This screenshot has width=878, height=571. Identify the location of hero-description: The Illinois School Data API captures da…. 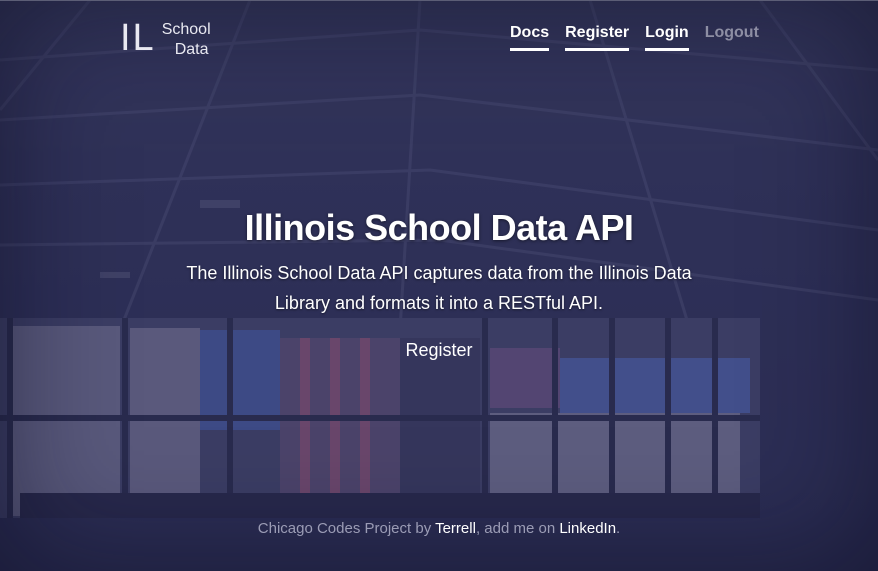
(439, 288).